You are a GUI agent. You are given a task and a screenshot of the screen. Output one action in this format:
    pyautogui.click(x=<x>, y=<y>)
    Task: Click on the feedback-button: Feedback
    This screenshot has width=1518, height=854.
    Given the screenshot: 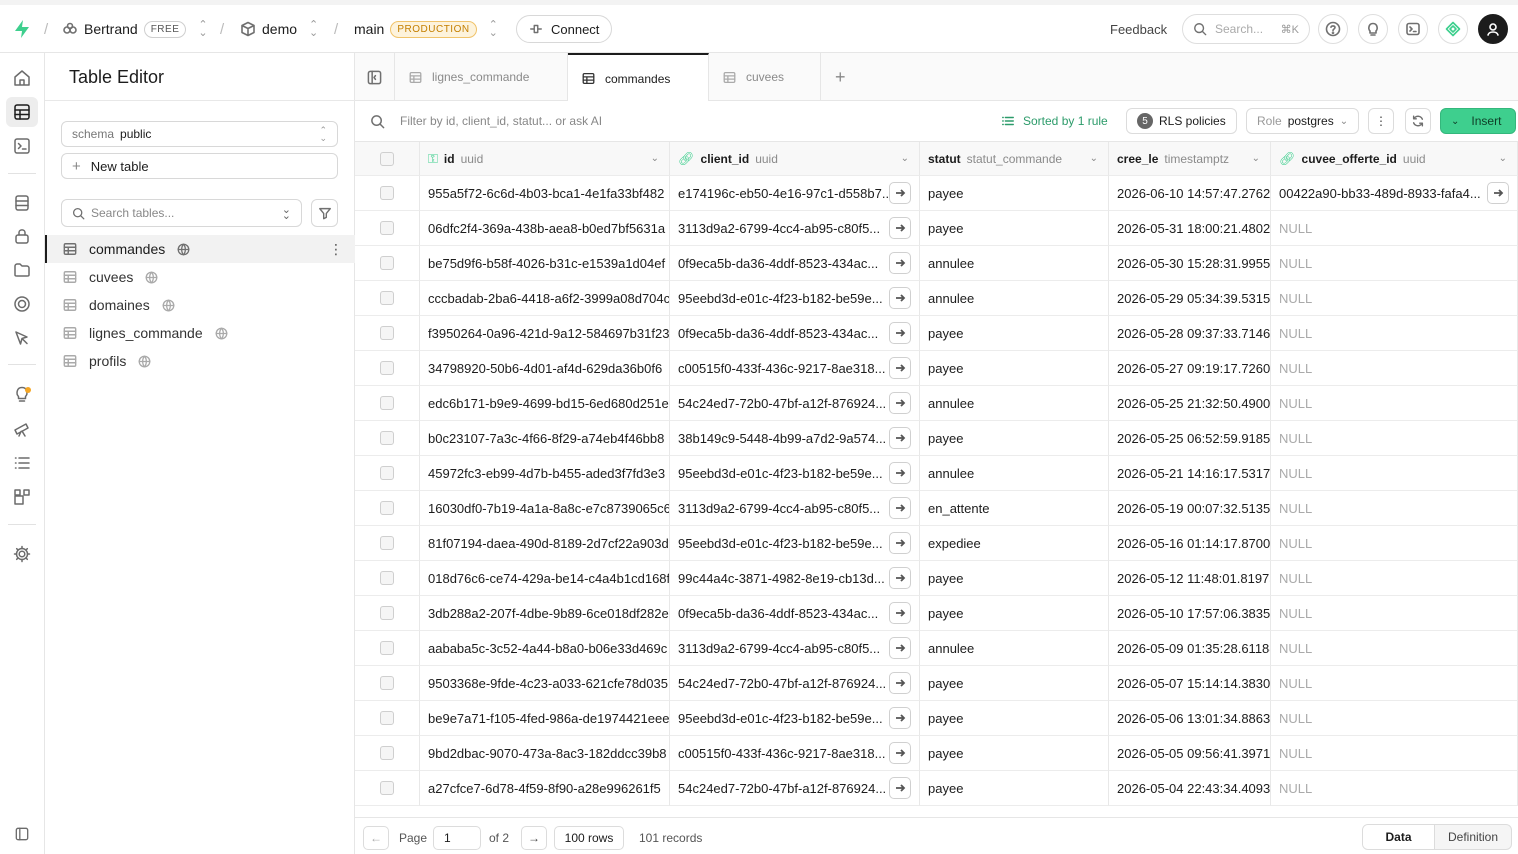 What is the action you would take?
    pyautogui.click(x=1138, y=29)
    